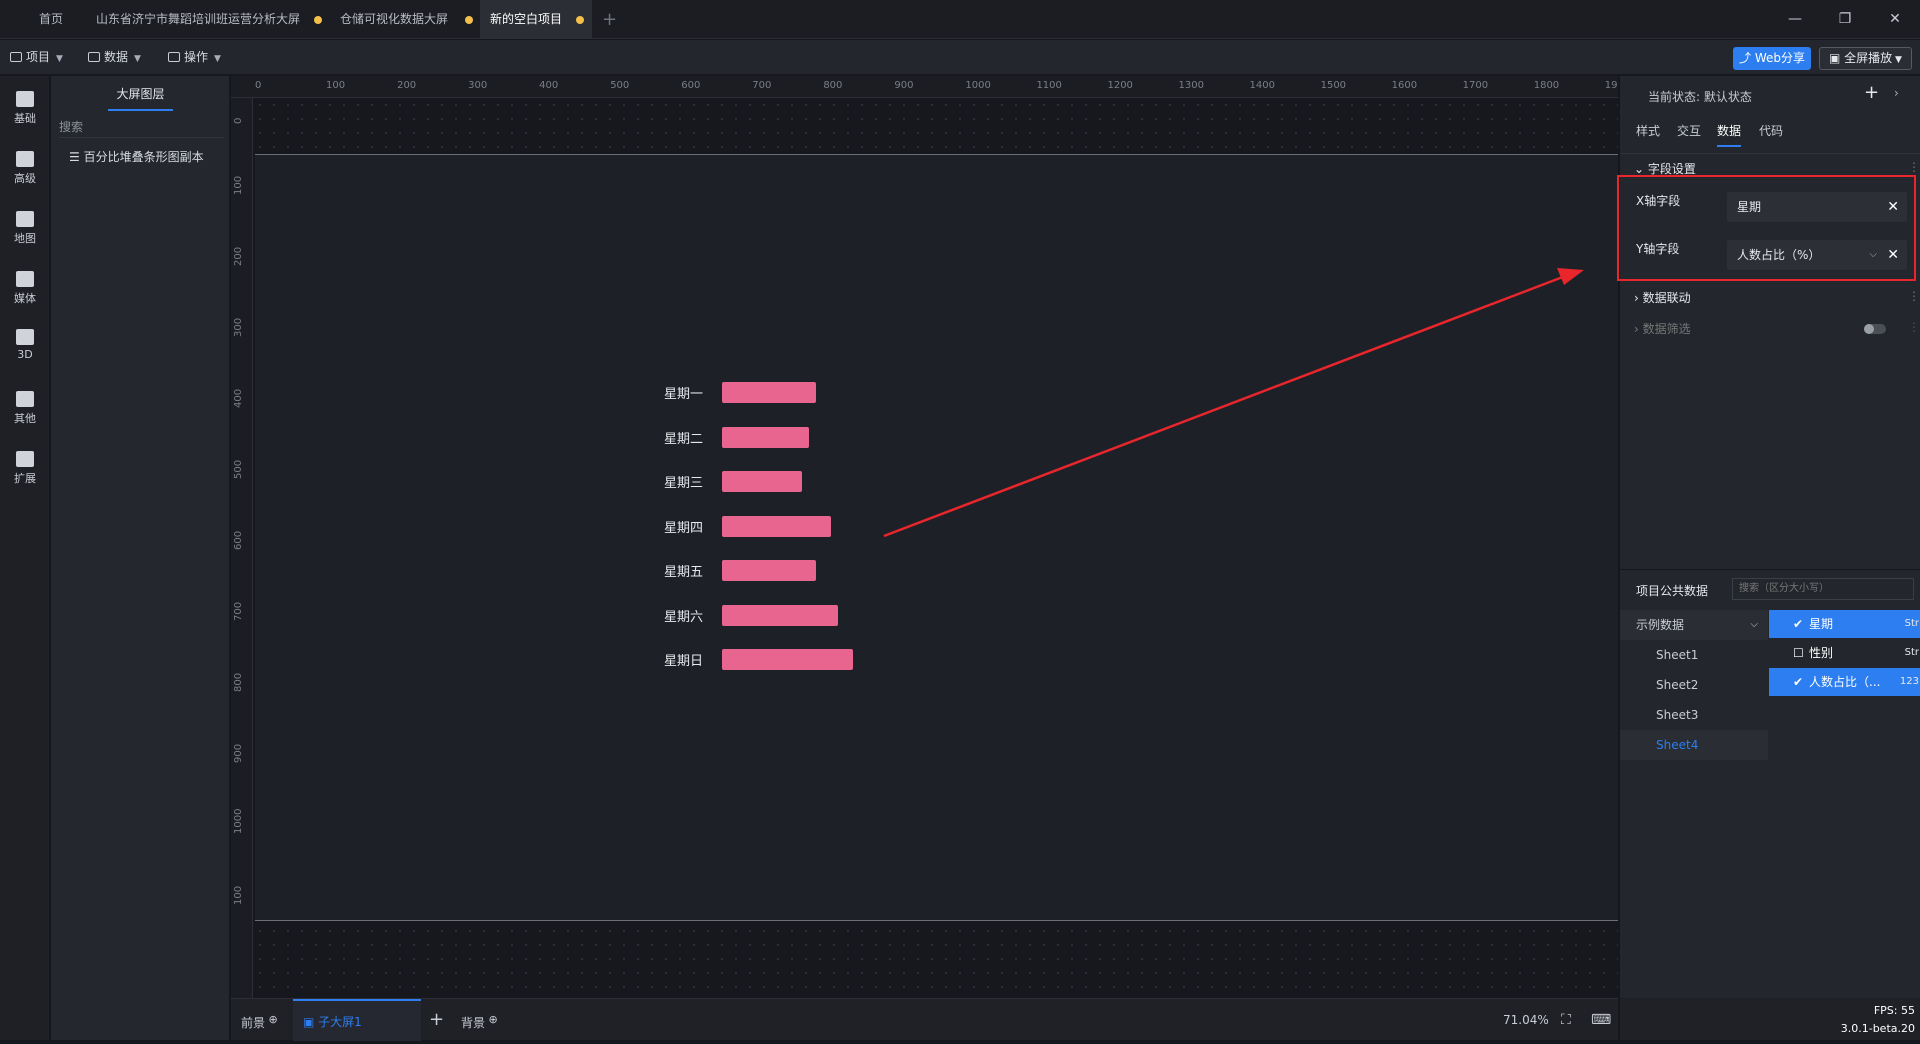  Describe the element at coordinates (1766, 228) in the screenshot. I see `highlight-box` at that location.